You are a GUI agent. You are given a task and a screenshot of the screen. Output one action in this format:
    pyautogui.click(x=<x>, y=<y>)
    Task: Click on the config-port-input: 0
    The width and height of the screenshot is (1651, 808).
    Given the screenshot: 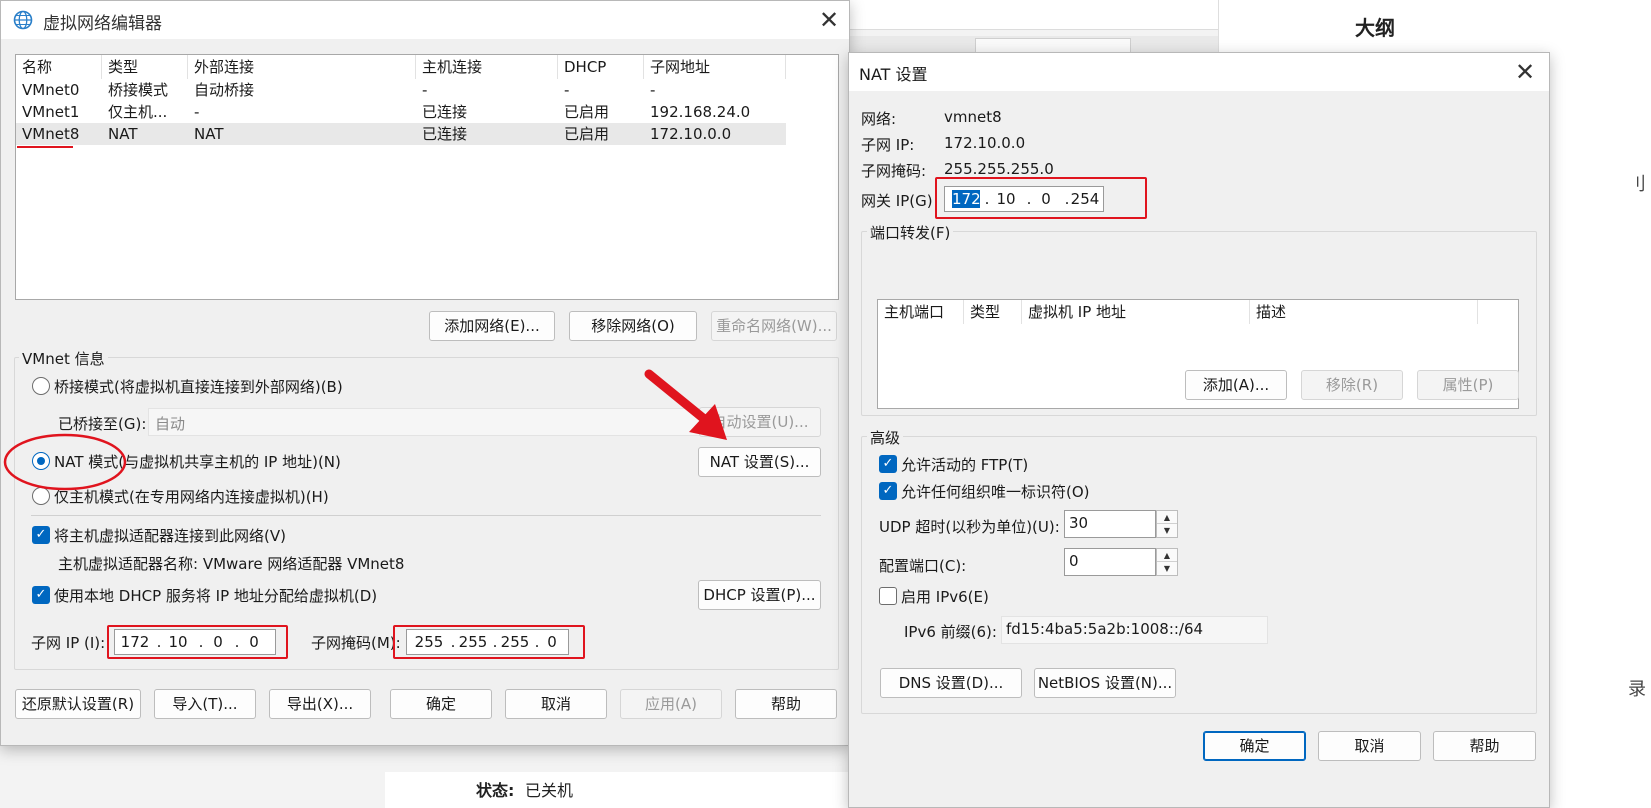 What is the action you would take?
    pyautogui.click(x=1110, y=562)
    